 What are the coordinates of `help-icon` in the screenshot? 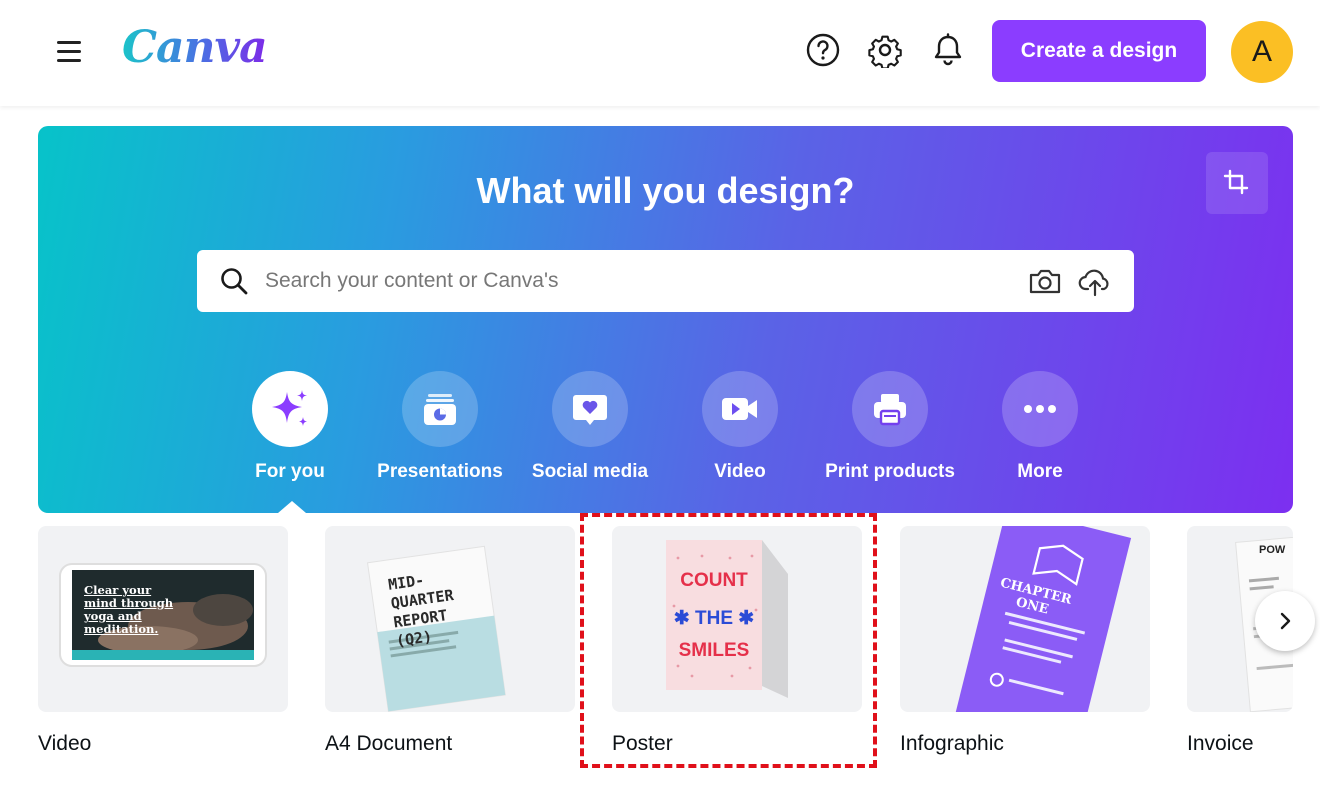 It's located at (823, 50).